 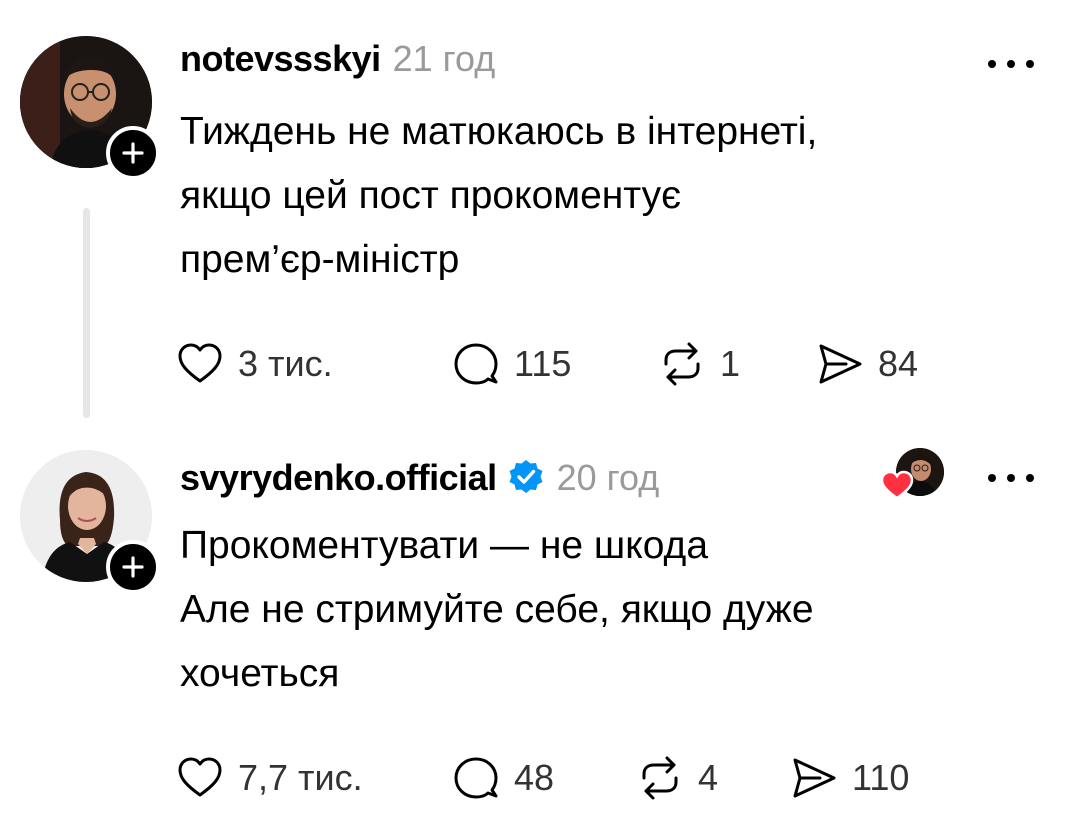 I want to click on comment-button: 48, so click(x=503, y=778).